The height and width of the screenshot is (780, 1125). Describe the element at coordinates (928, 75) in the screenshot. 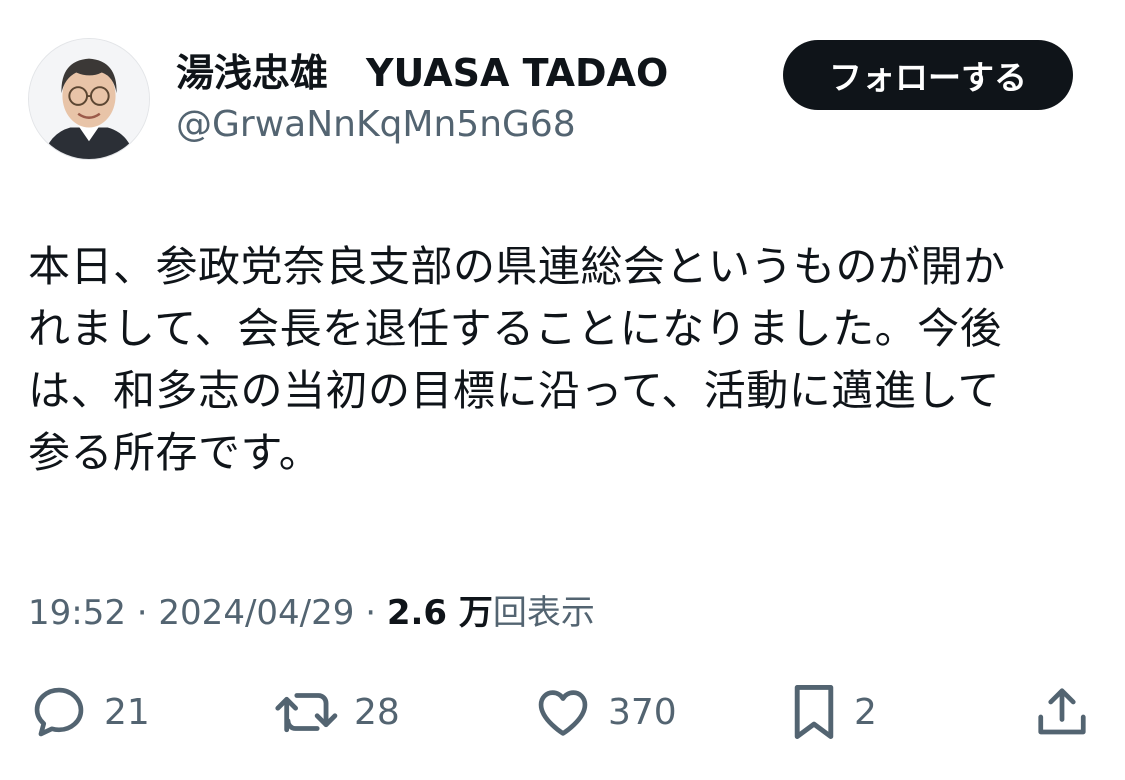

I see `follow-button: フォローする` at that location.